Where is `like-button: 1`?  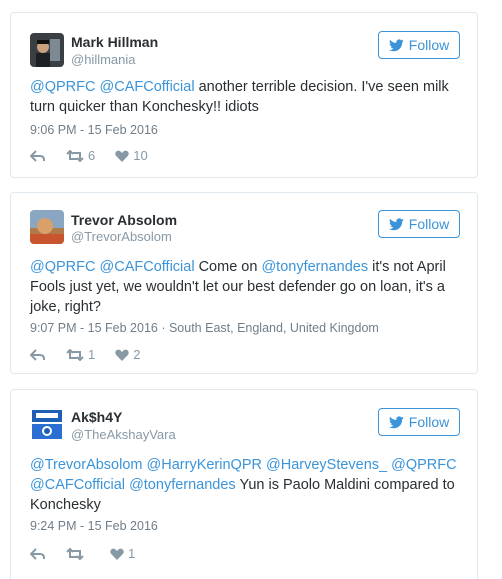
like-button: 1 is located at coordinates (122, 553).